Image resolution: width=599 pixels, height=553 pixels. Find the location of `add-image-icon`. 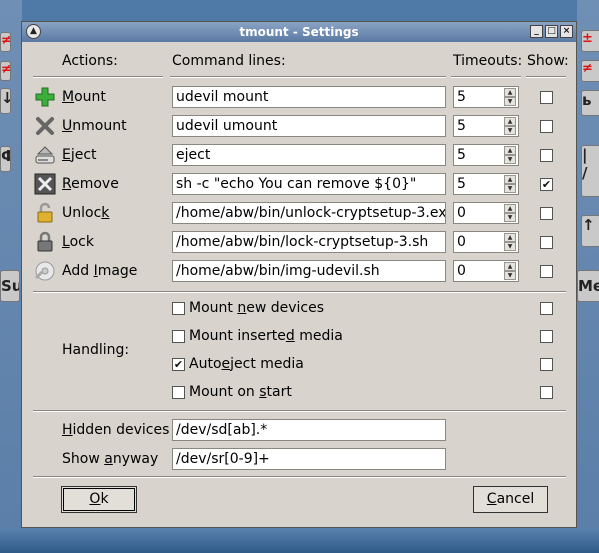

add-image-icon is located at coordinates (45, 271).